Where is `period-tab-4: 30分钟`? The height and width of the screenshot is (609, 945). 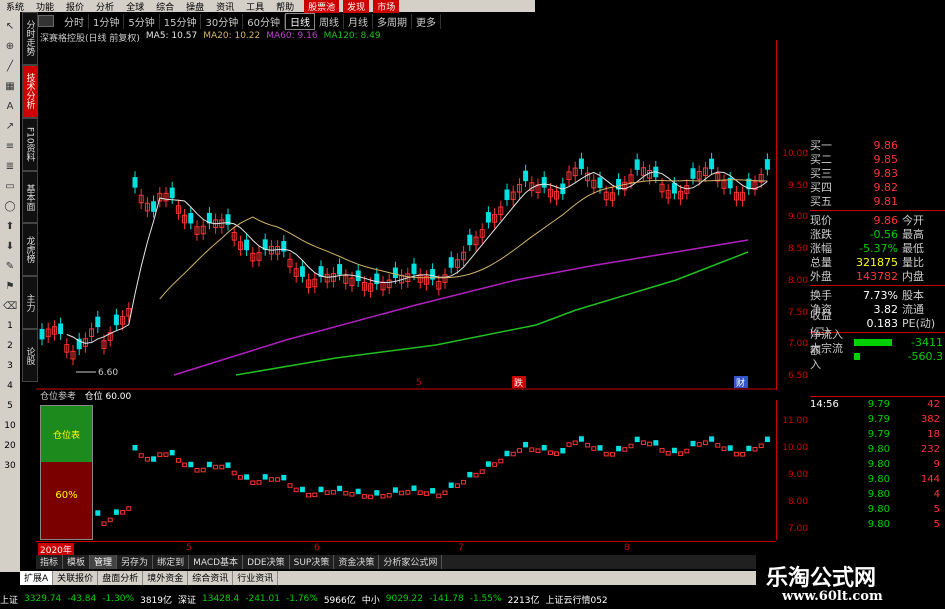 period-tab-4: 30分钟 is located at coordinates (222, 21).